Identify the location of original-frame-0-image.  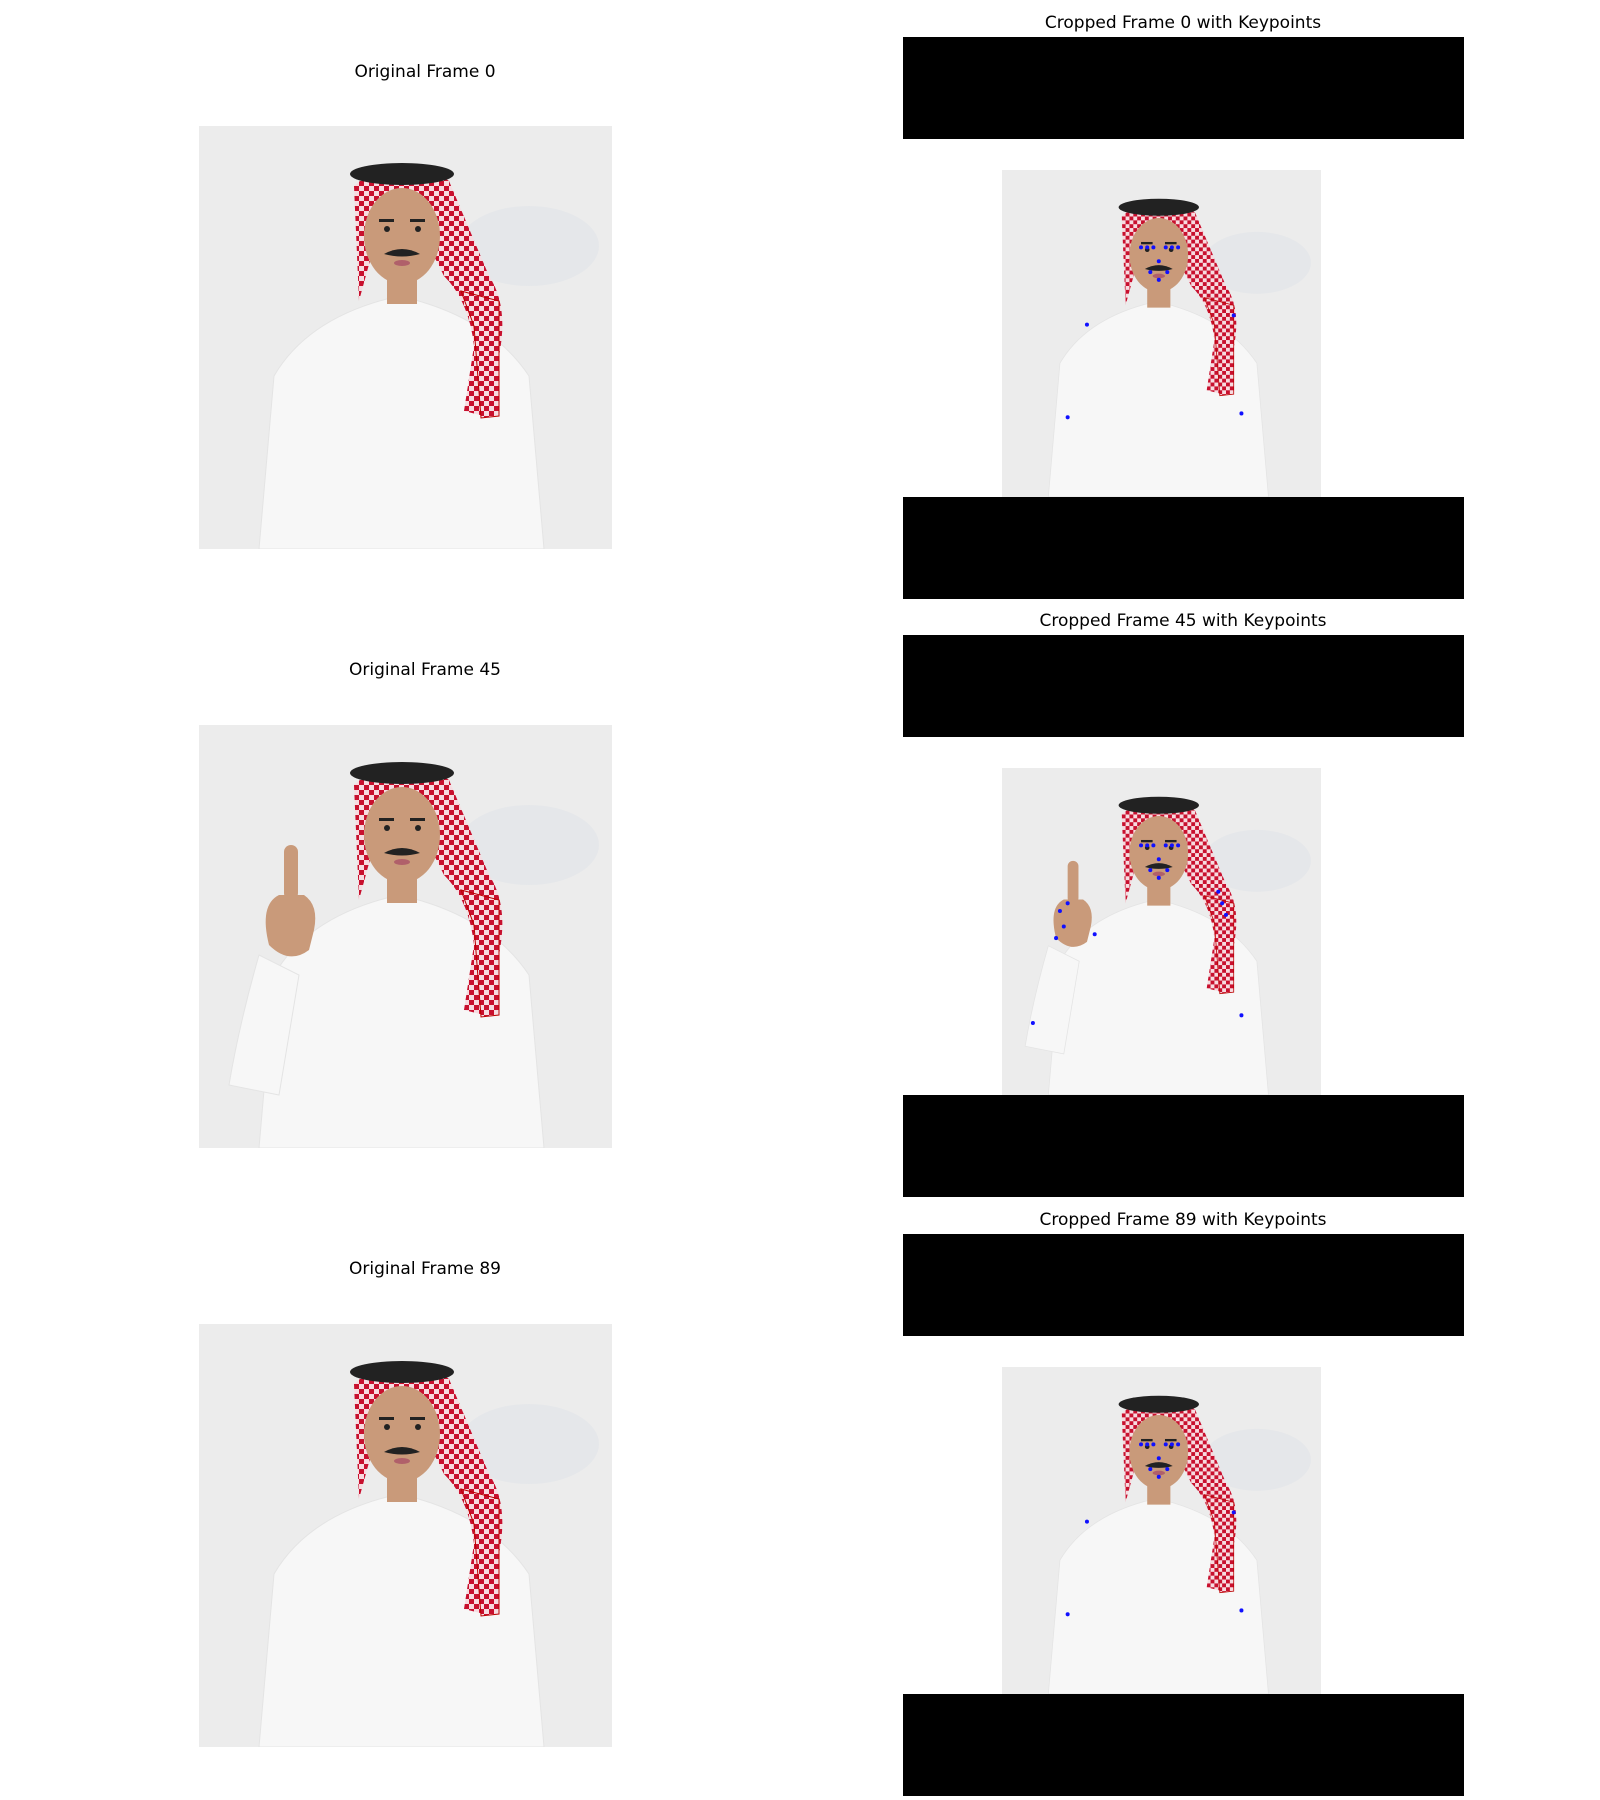
(405, 337).